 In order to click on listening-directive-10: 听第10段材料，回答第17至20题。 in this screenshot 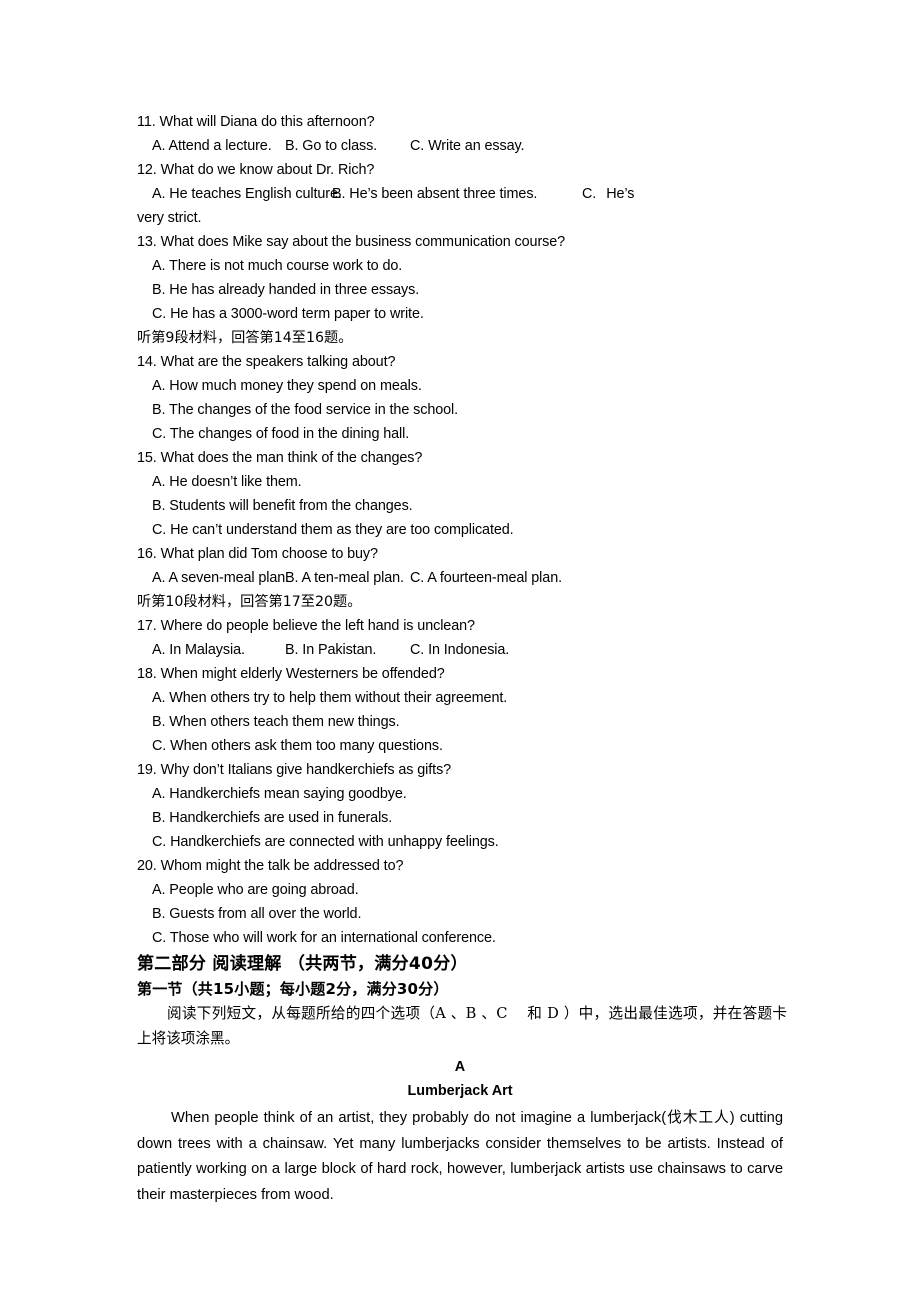, I will do `click(249, 602)`.